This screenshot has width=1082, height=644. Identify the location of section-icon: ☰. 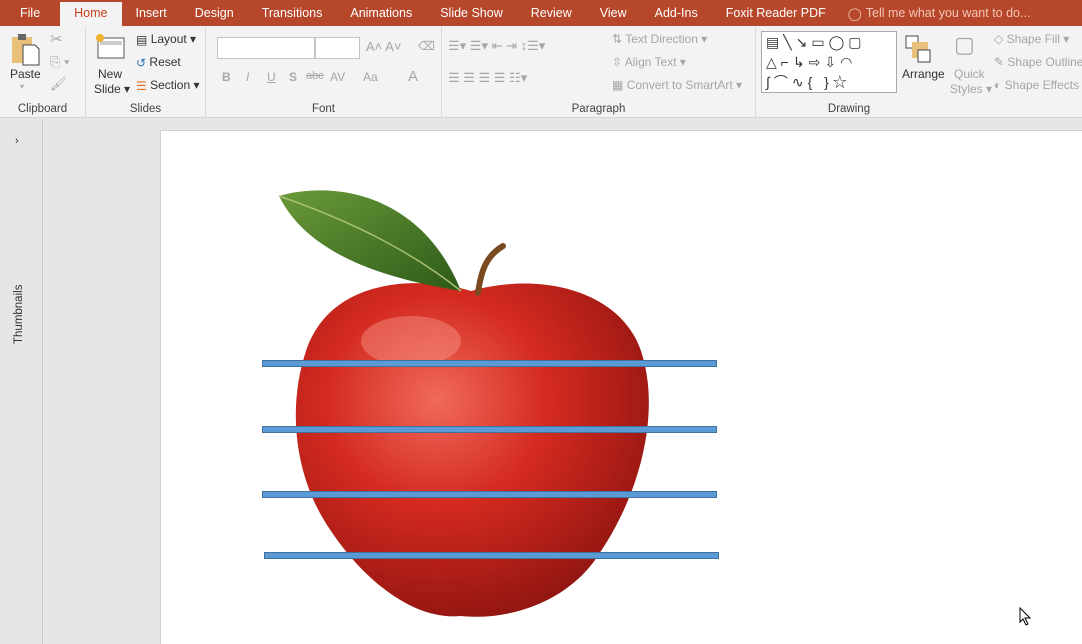
(141, 85).